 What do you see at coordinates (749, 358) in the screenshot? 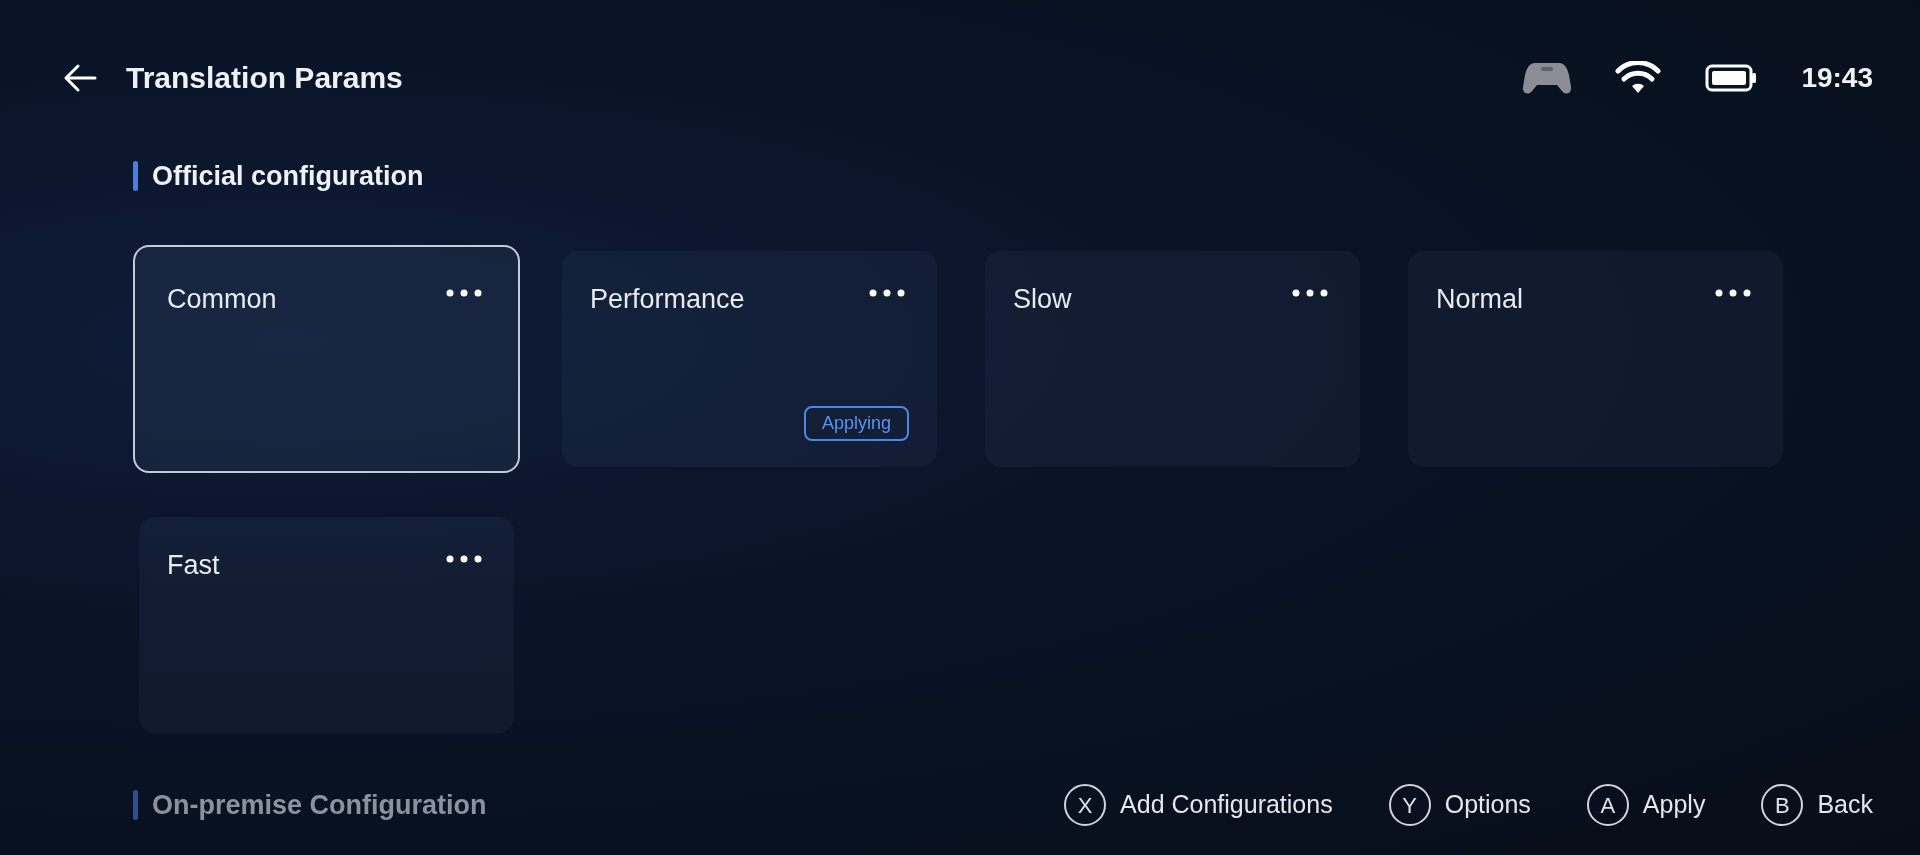
I see `config-card: Performance Applying` at bounding box center [749, 358].